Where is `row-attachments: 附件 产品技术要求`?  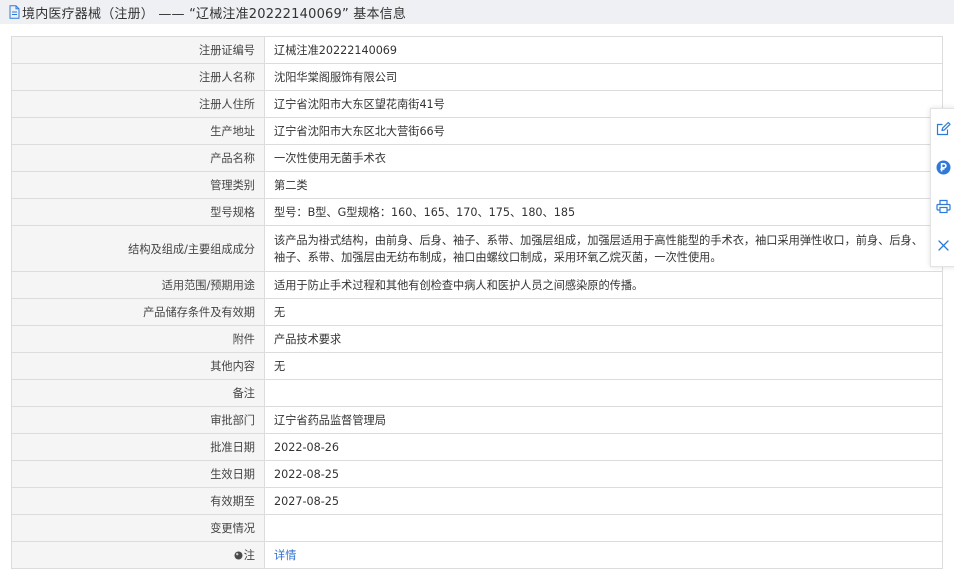
row-attachments: 附件 产品技术要求 is located at coordinates (477, 339).